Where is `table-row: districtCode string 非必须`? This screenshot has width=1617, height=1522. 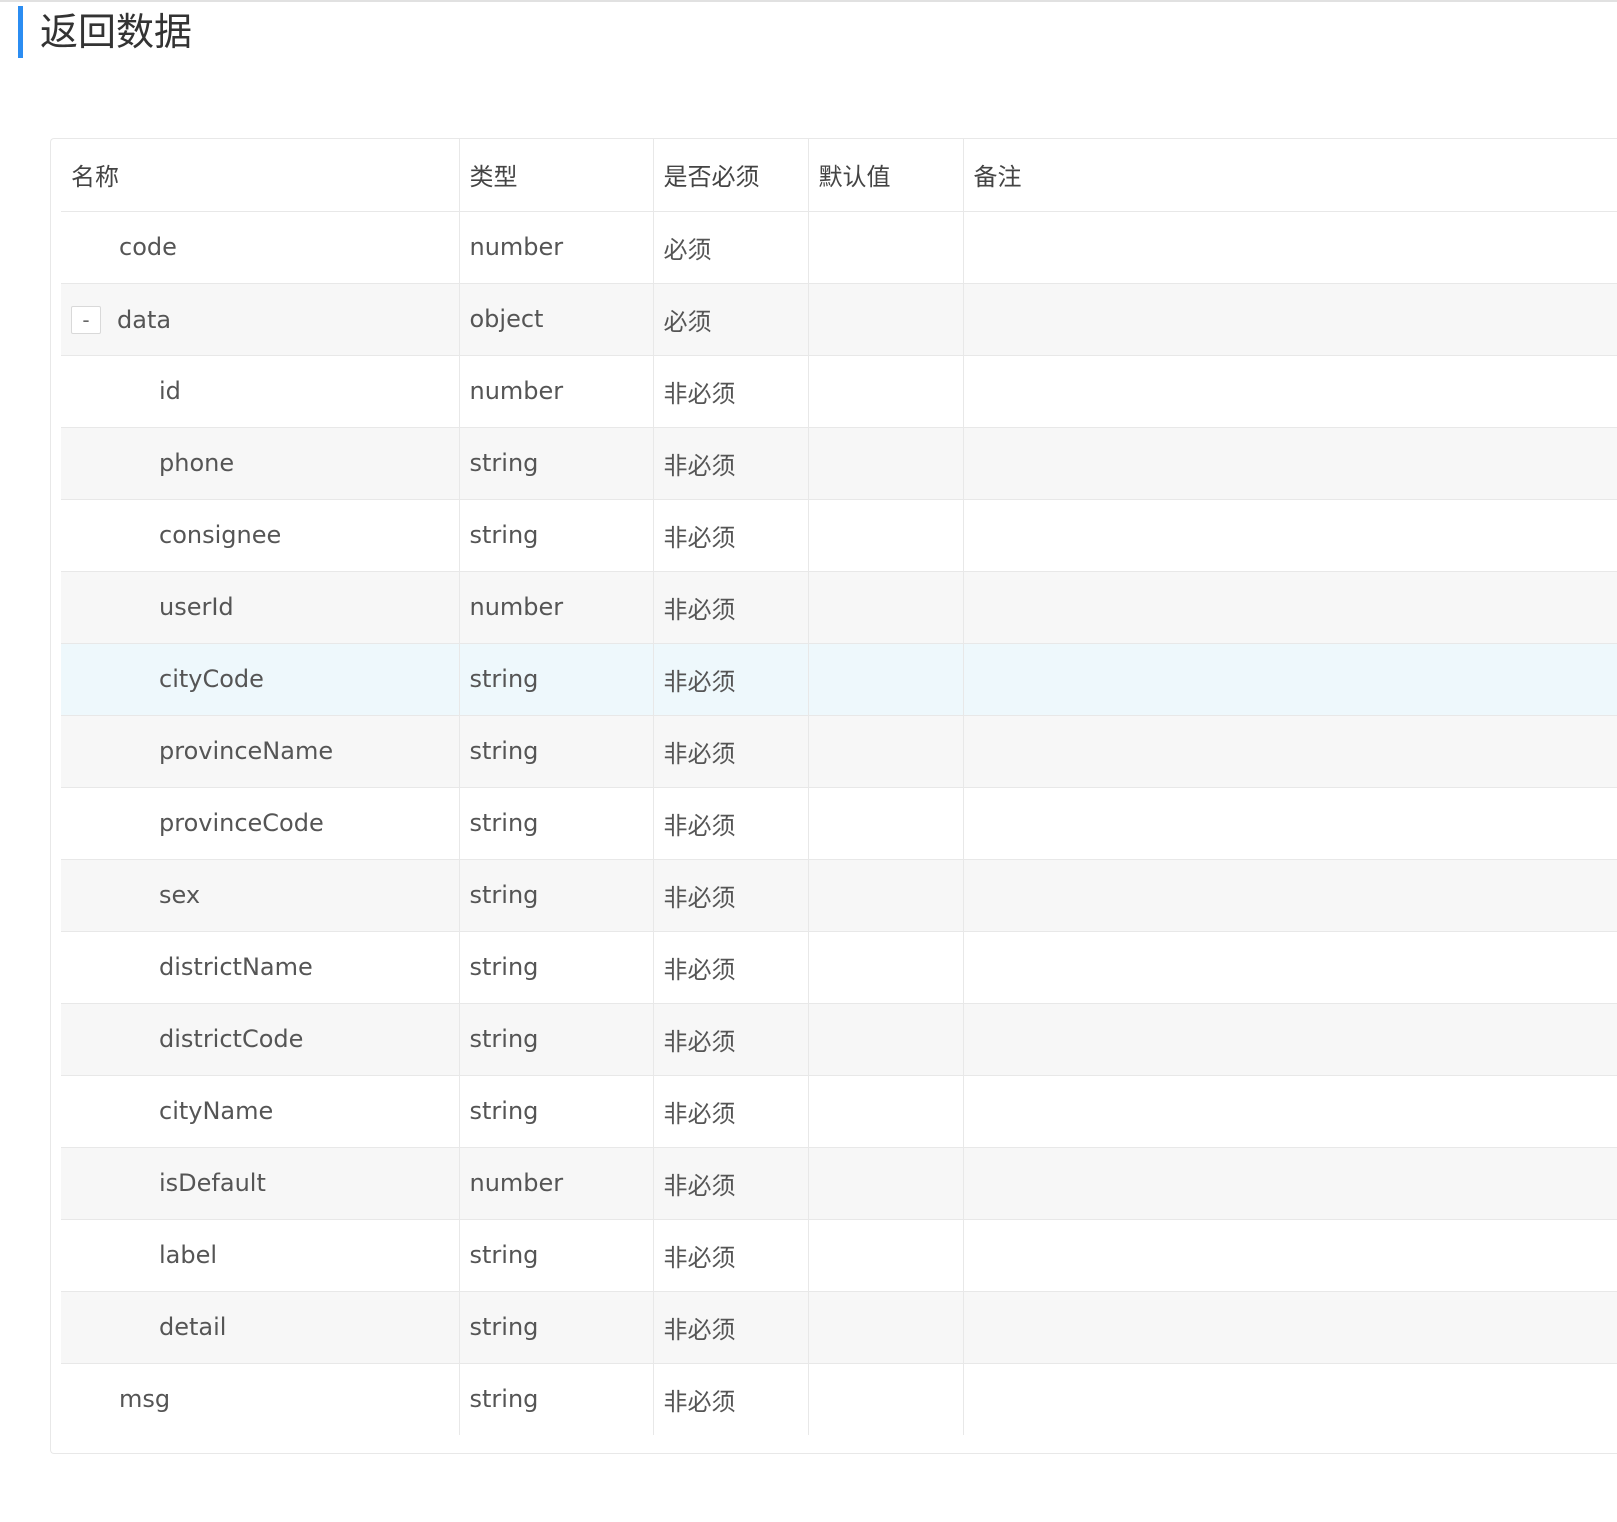
table-row: districtCode string 非必须 is located at coordinates (839, 1039).